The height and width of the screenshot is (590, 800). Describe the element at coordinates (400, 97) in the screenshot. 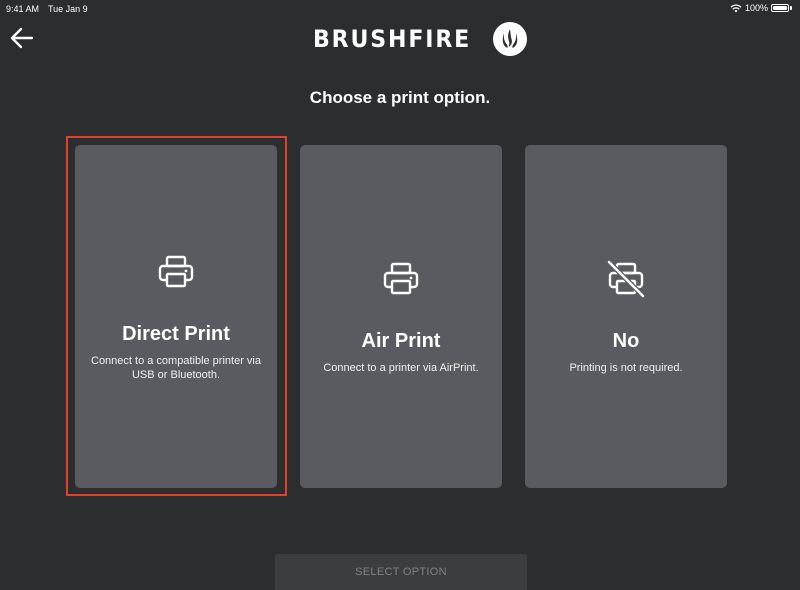

I see `page-title: Choose a print option.` at that location.